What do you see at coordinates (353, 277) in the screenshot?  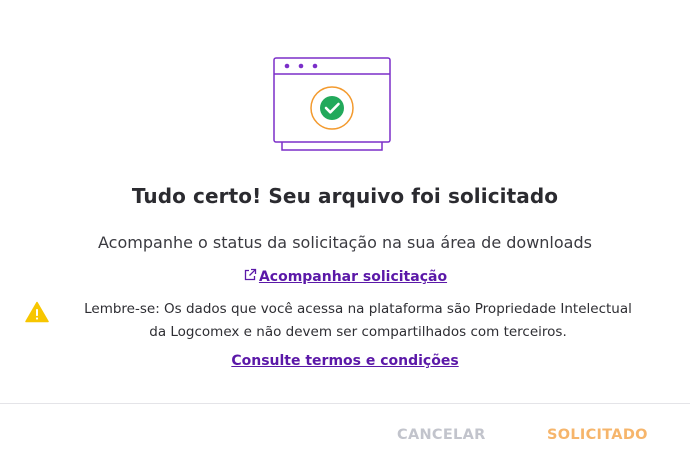 I see `track-request-link-label: Acompanhar solicitação` at bounding box center [353, 277].